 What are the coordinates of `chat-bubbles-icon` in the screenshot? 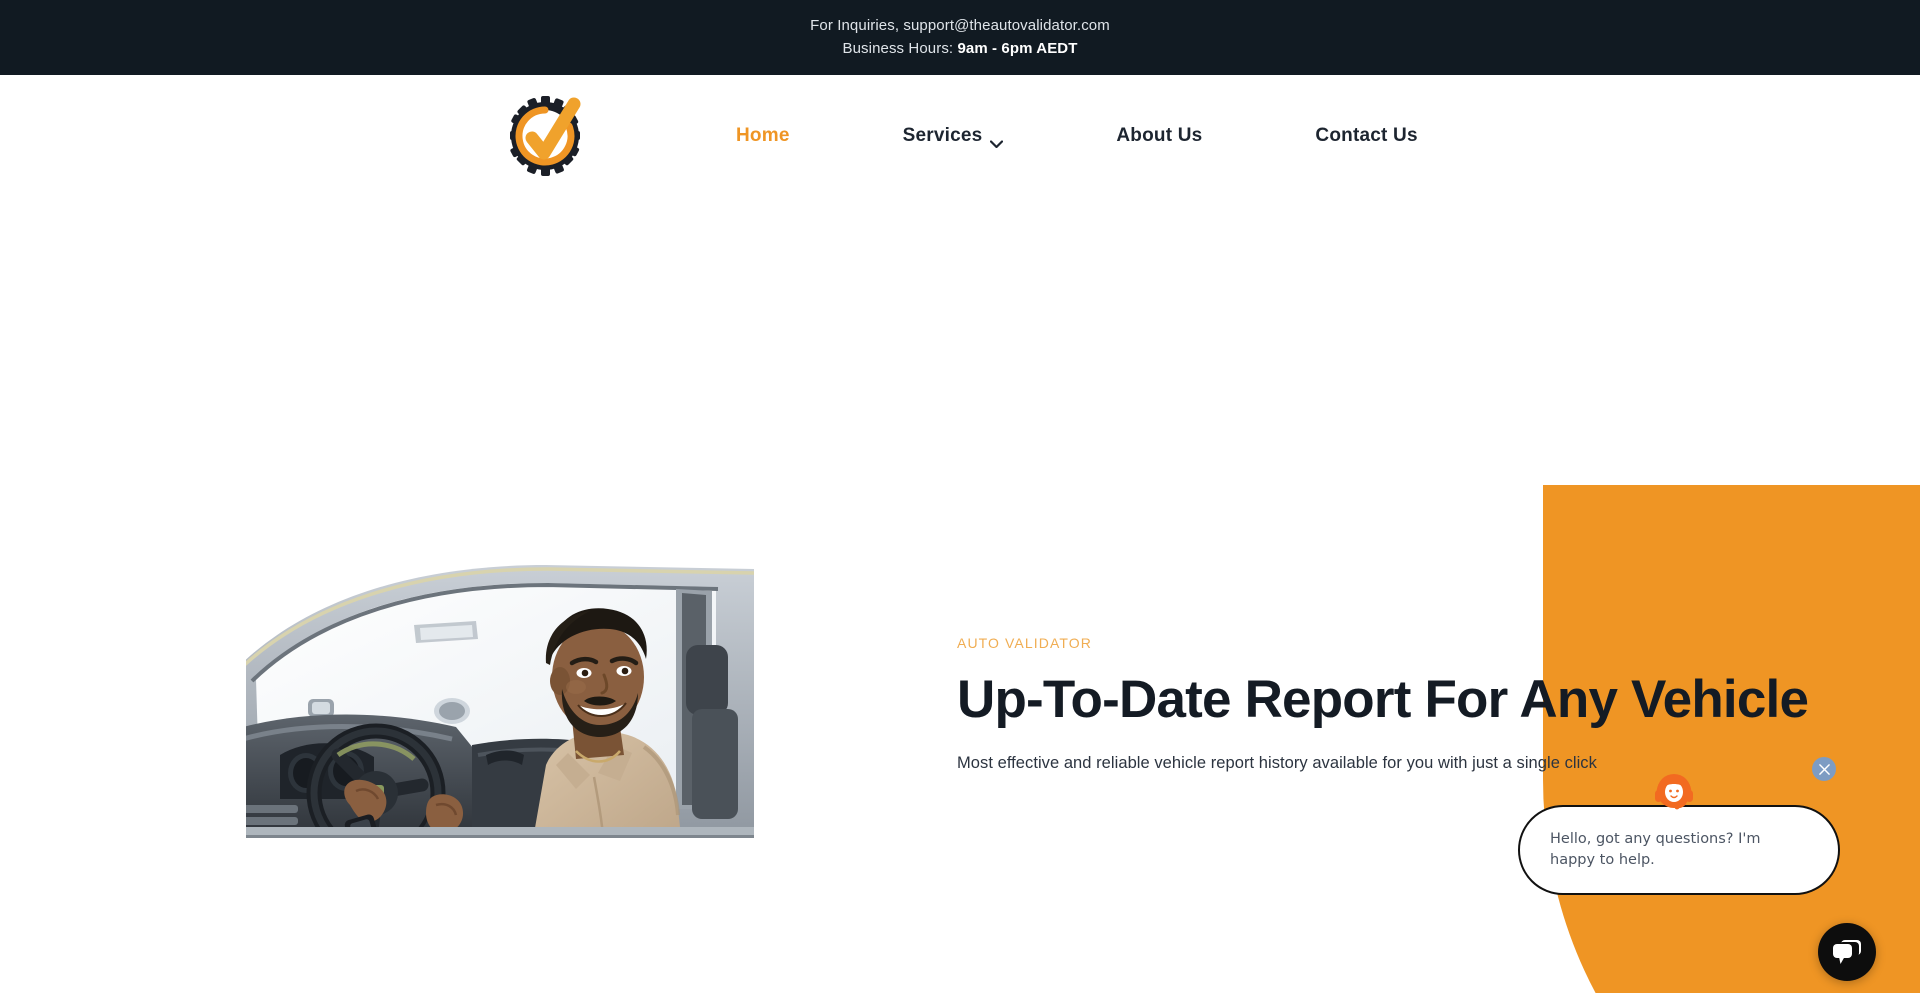 It's located at (1847, 951).